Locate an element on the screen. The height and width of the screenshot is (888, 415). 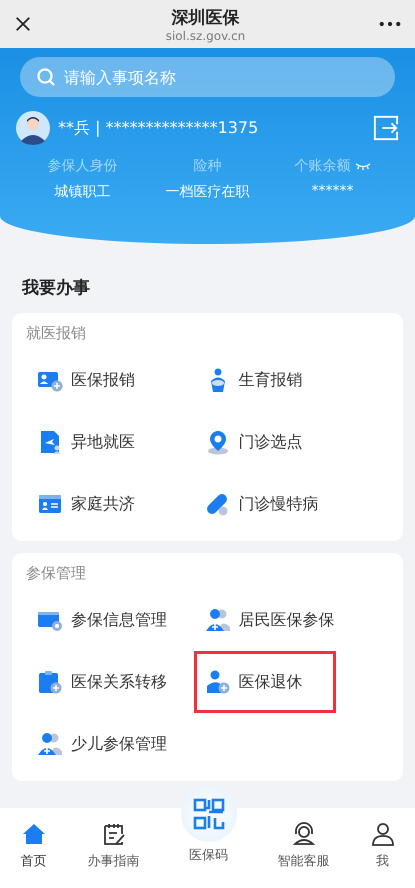
summary-label: 险种 is located at coordinates (208, 166).